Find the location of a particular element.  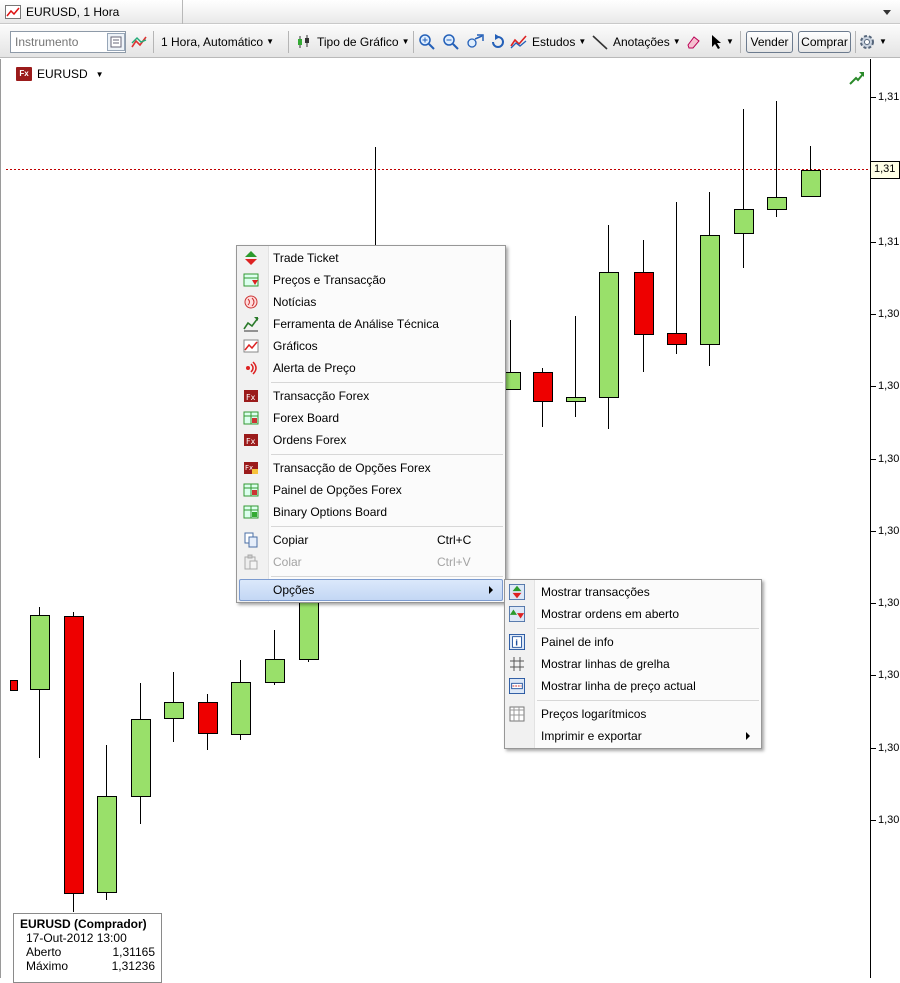

menu-item-label: Notícias is located at coordinates (295, 302).